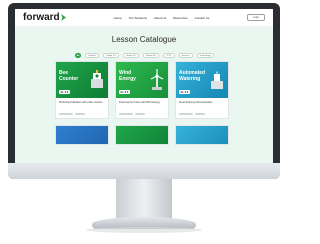 The height and width of the screenshot is (244, 320). Describe the element at coordinates (127, 76) in the screenshot. I see `lesson-card-image-title: Wind Energy` at that location.